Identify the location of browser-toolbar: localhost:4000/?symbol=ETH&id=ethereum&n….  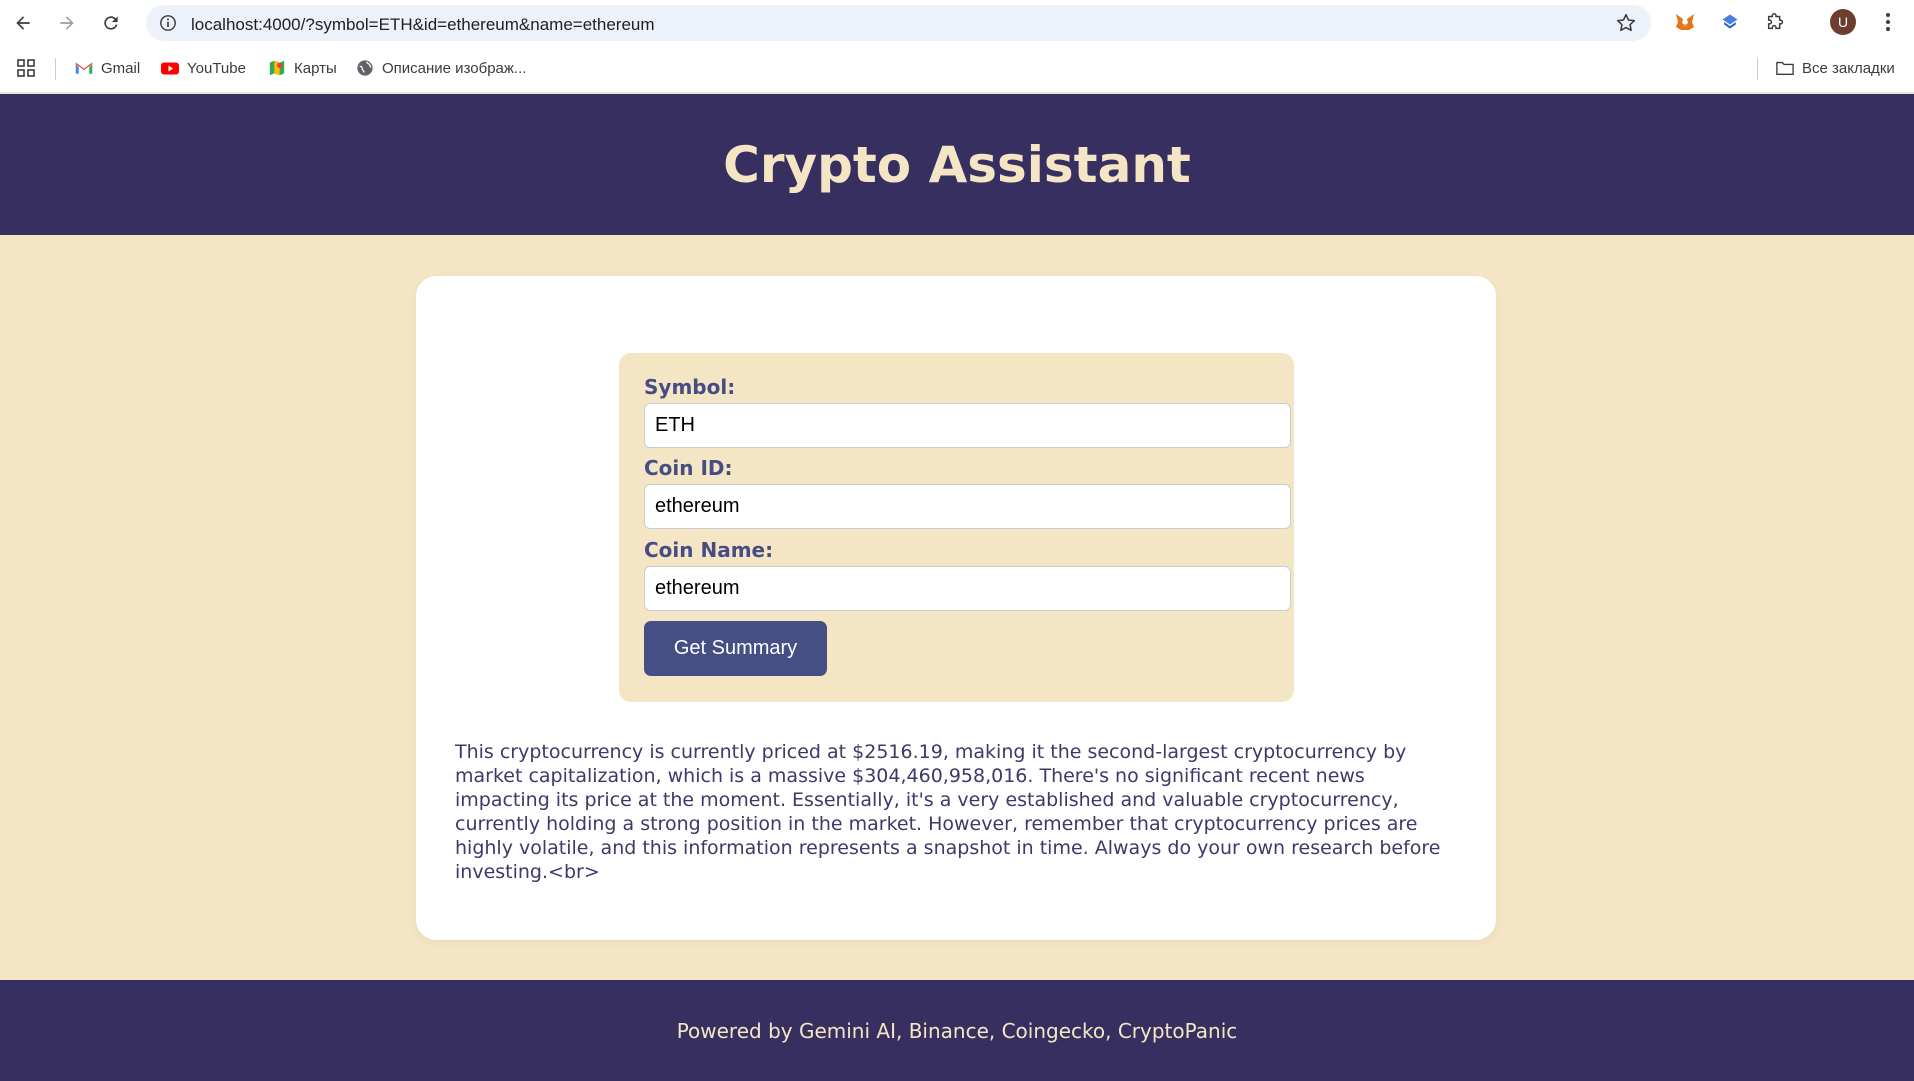
(957, 46).